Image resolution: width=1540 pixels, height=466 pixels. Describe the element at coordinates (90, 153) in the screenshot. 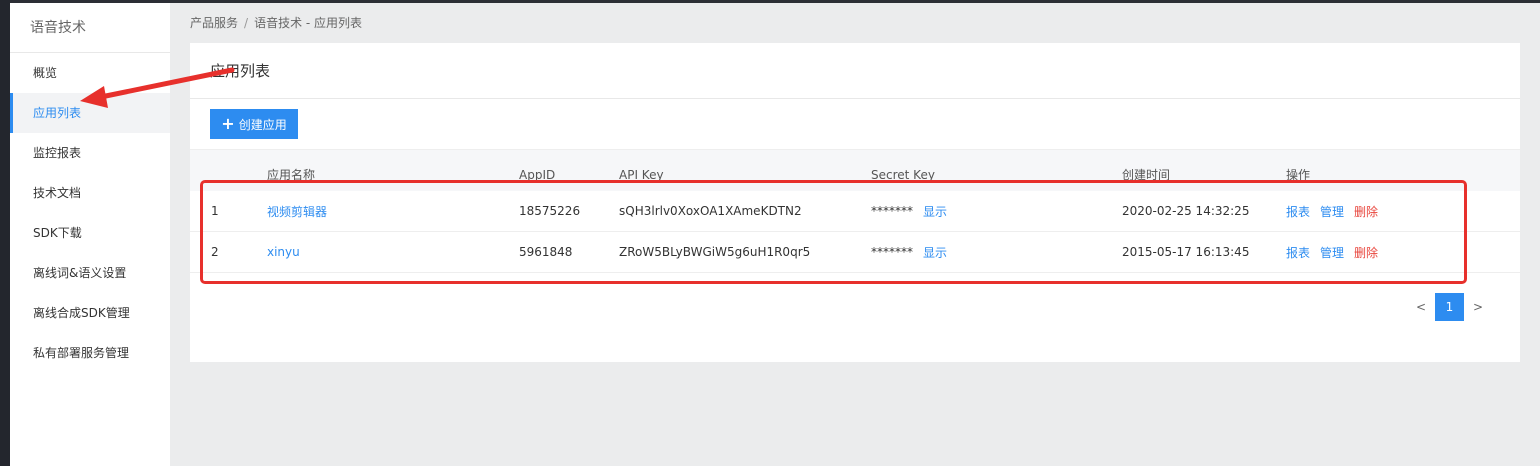

I see `sidebar-item-monitor-report: 监控报表` at that location.